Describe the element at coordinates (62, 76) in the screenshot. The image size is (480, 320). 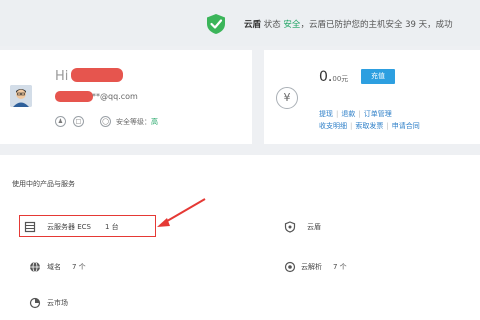
I see `greeting: Hi` at that location.